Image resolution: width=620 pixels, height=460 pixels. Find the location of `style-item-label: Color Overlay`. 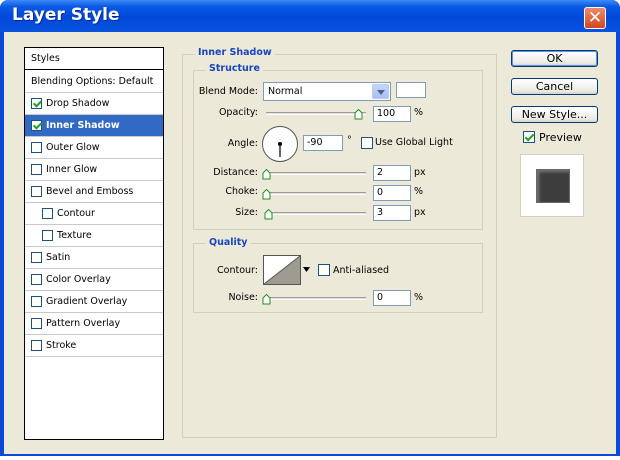

style-item-label: Color Overlay is located at coordinates (78, 279).